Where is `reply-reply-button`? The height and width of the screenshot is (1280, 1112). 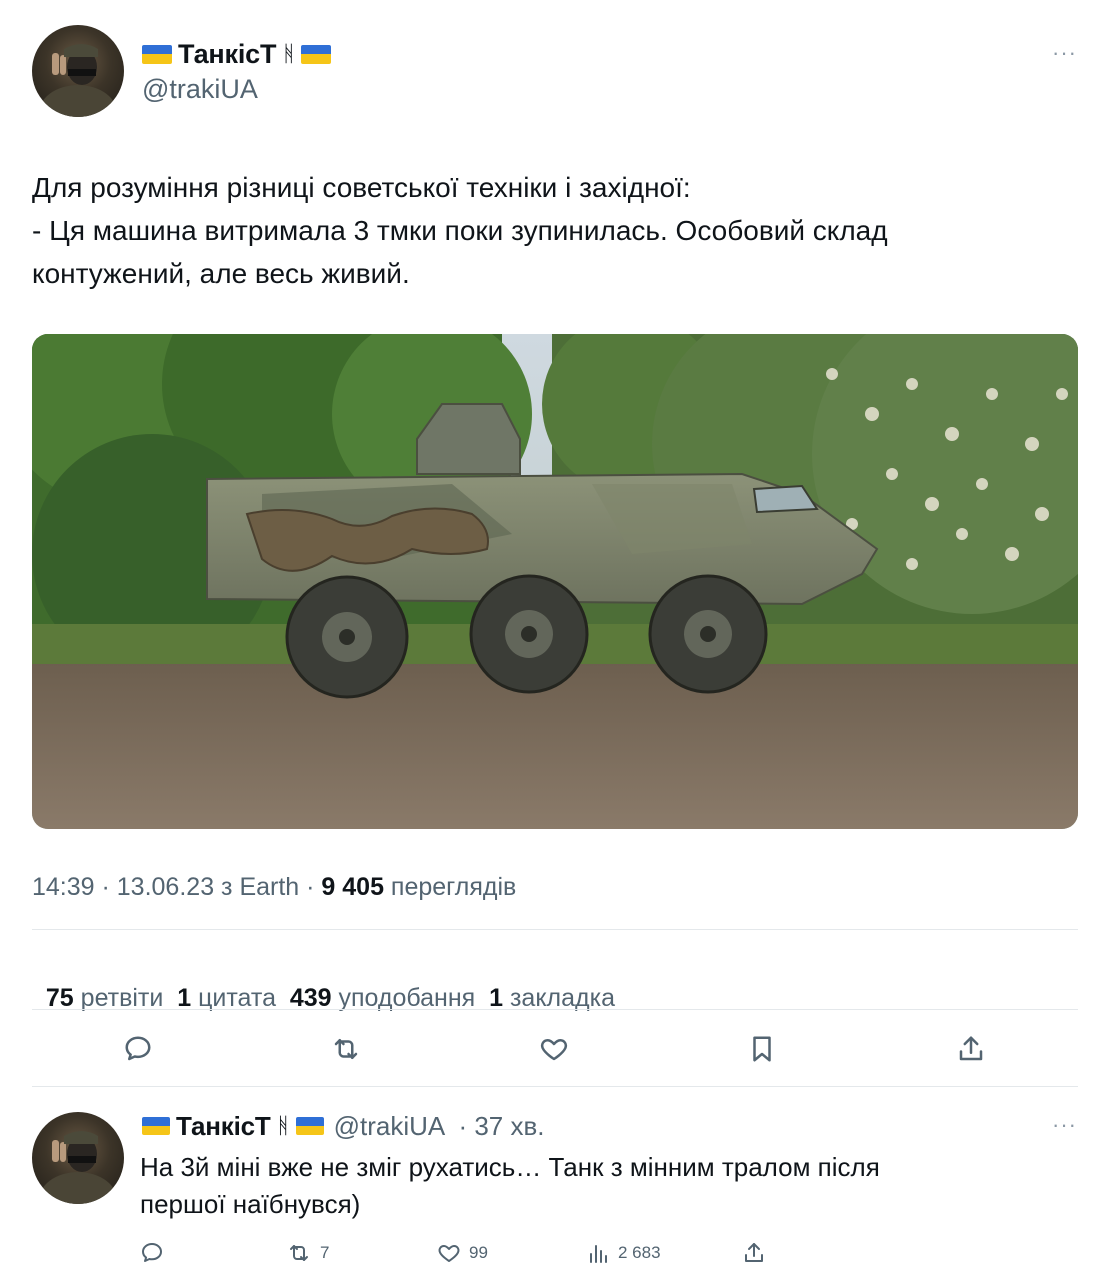
reply-reply-button is located at coordinates (152, 1253).